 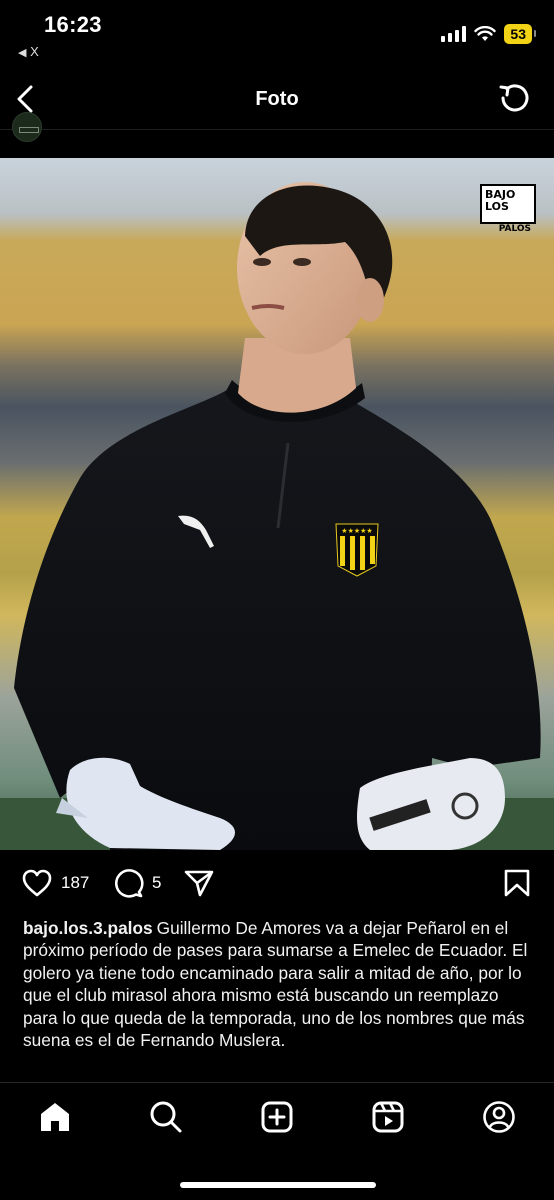 What do you see at coordinates (157, 882) in the screenshot?
I see `comment-count: 5` at bounding box center [157, 882].